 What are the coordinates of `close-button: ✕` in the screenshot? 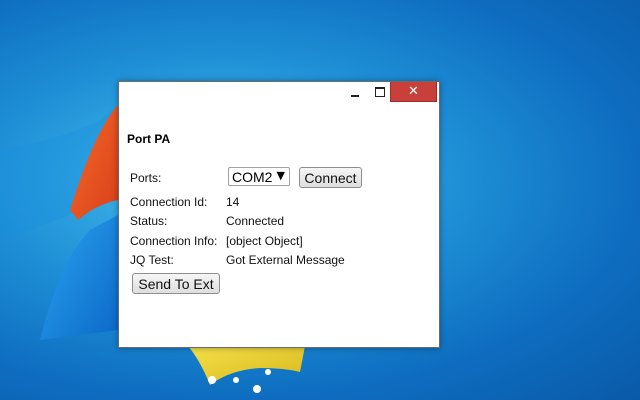 It's located at (413, 92).